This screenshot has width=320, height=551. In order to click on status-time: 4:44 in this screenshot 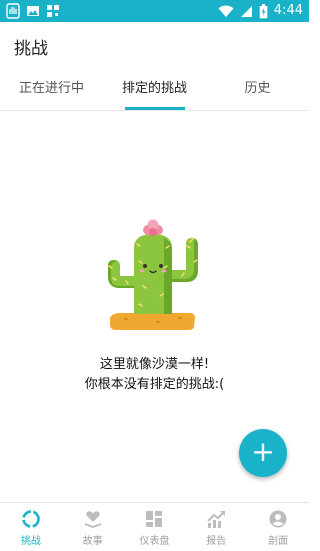, I will do `click(288, 10)`.